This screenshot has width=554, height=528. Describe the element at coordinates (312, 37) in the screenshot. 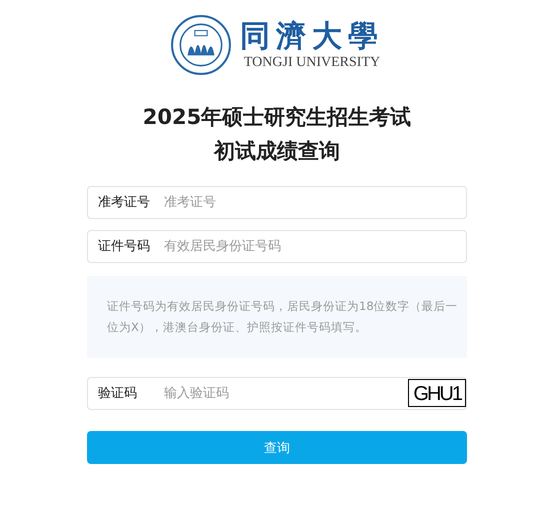

I see `university-name: 同濟大學` at that location.